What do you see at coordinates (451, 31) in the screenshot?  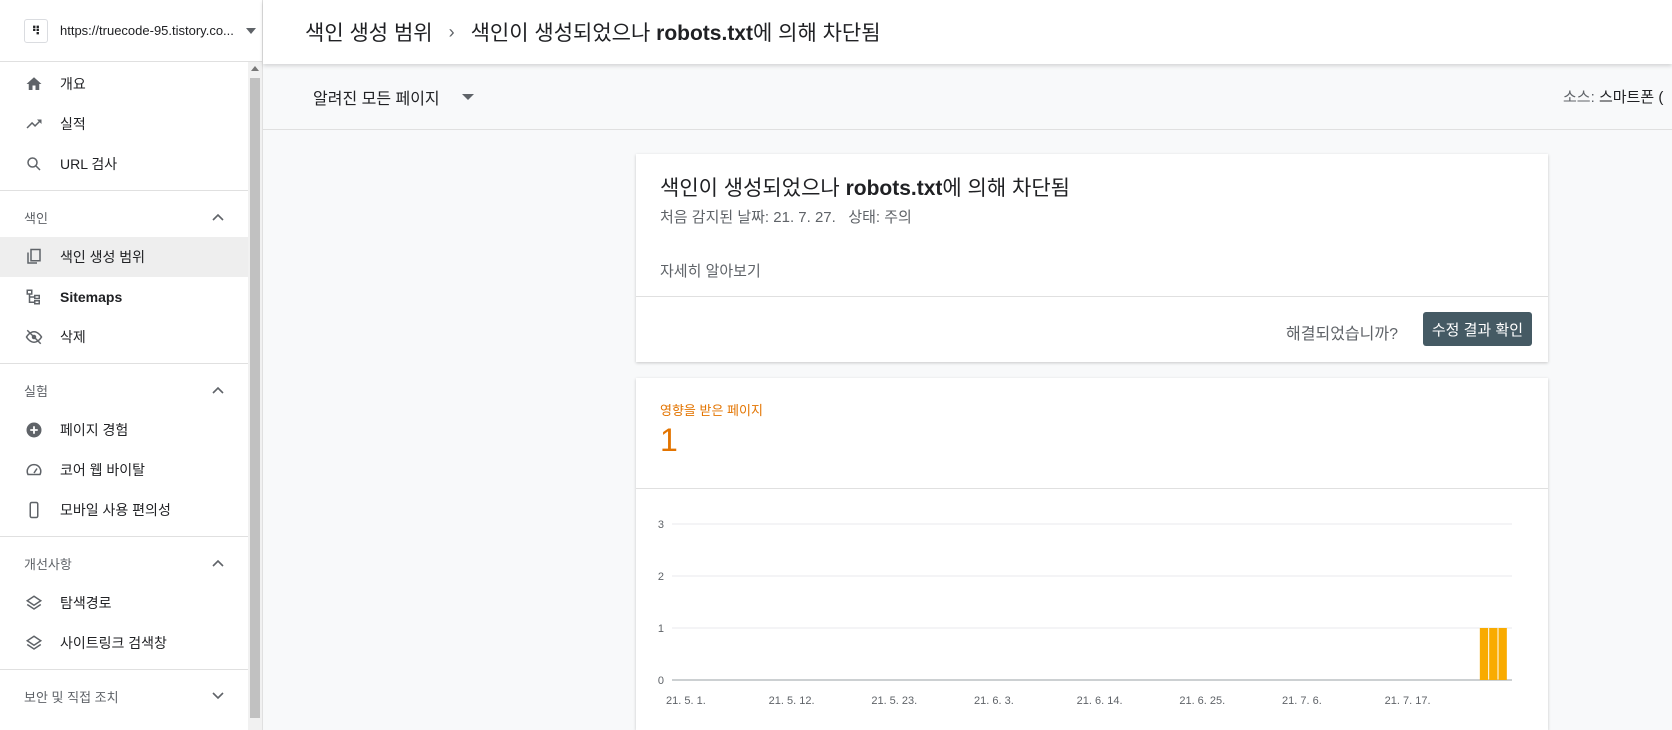 I see `chevron-right-icon: ›` at bounding box center [451, 31].